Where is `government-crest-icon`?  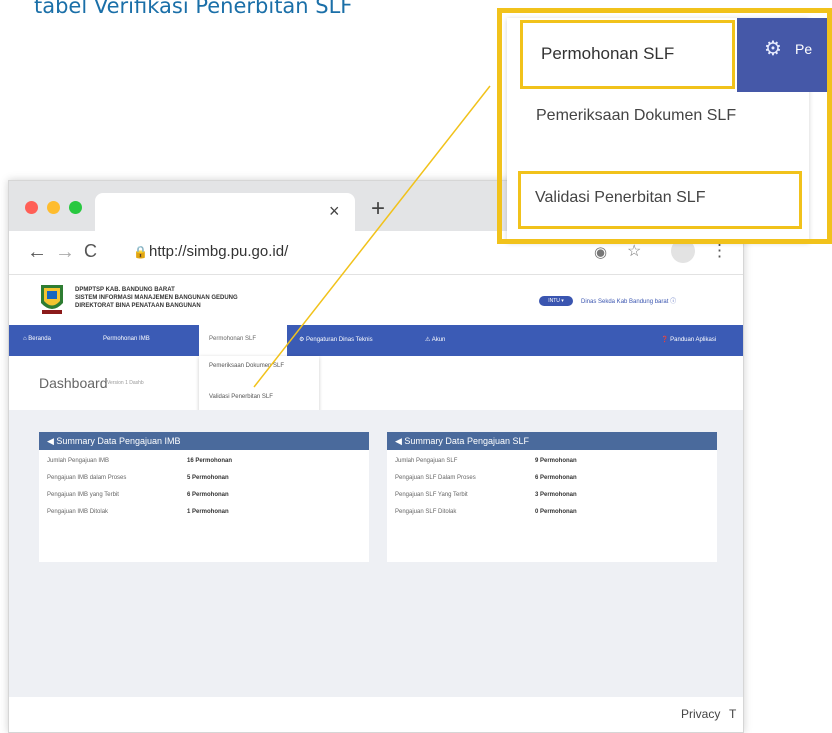
government-crest-icon is located at coordinates (52, 299).